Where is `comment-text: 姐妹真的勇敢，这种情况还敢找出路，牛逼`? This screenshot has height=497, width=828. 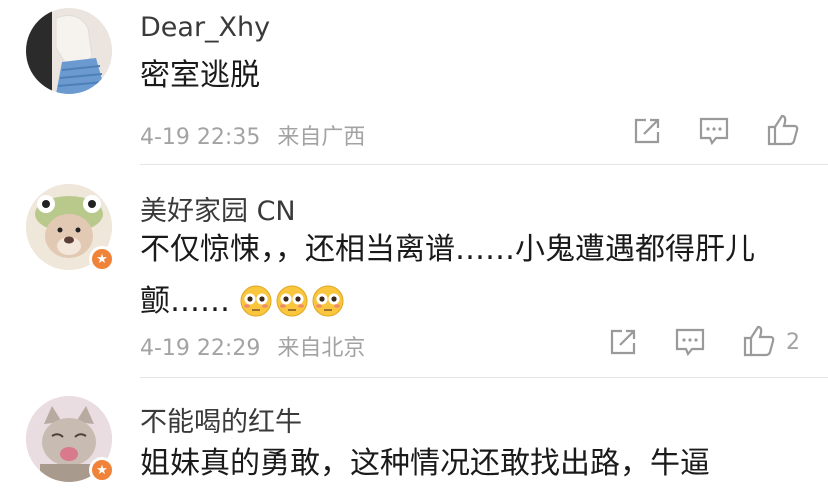
comment-text: 姐妹真的勇敢，这种情况还敢找出路，牛逼 is located at coordinates (425, 463).